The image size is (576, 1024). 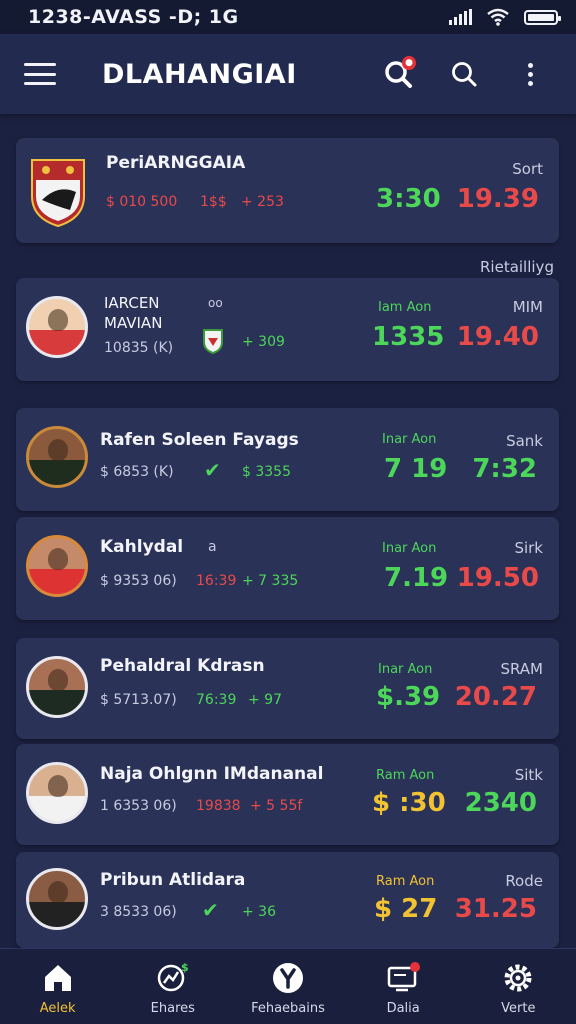 I want to click on card-stat-a: $ 010 500, so click(x=142, y=202).